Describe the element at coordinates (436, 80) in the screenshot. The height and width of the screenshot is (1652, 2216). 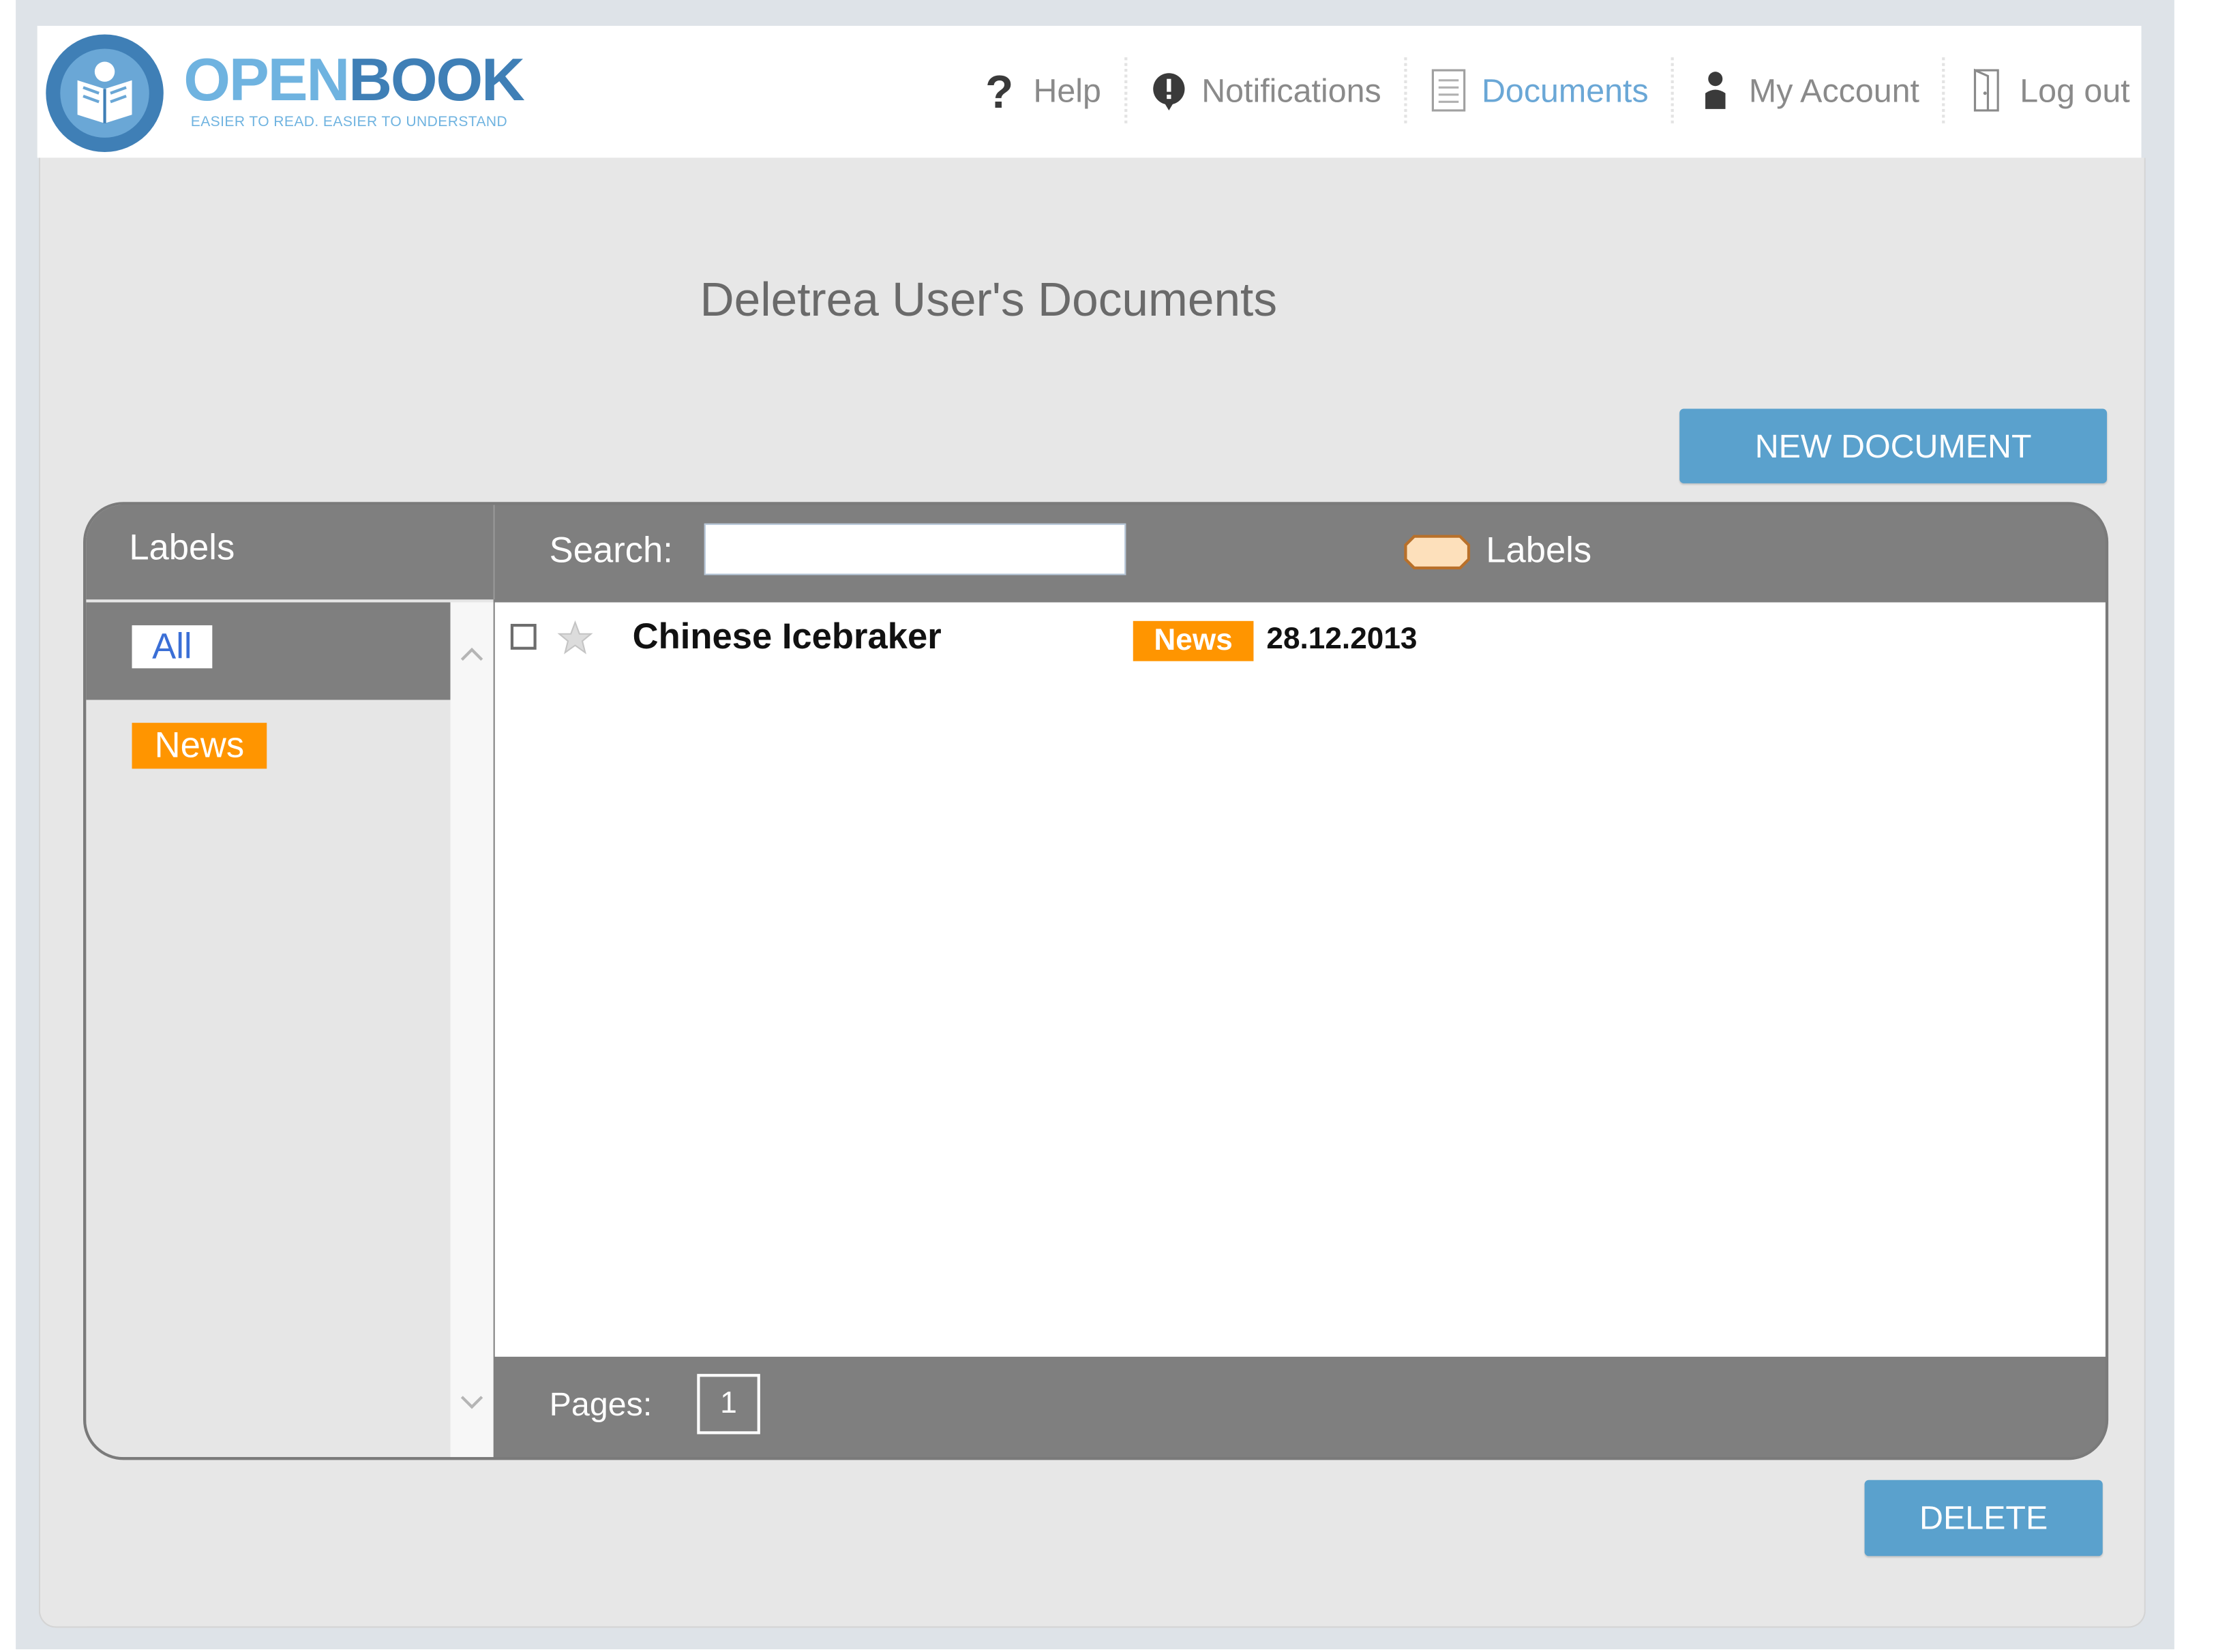
I see `logo-book-text: BOOK` at that location.